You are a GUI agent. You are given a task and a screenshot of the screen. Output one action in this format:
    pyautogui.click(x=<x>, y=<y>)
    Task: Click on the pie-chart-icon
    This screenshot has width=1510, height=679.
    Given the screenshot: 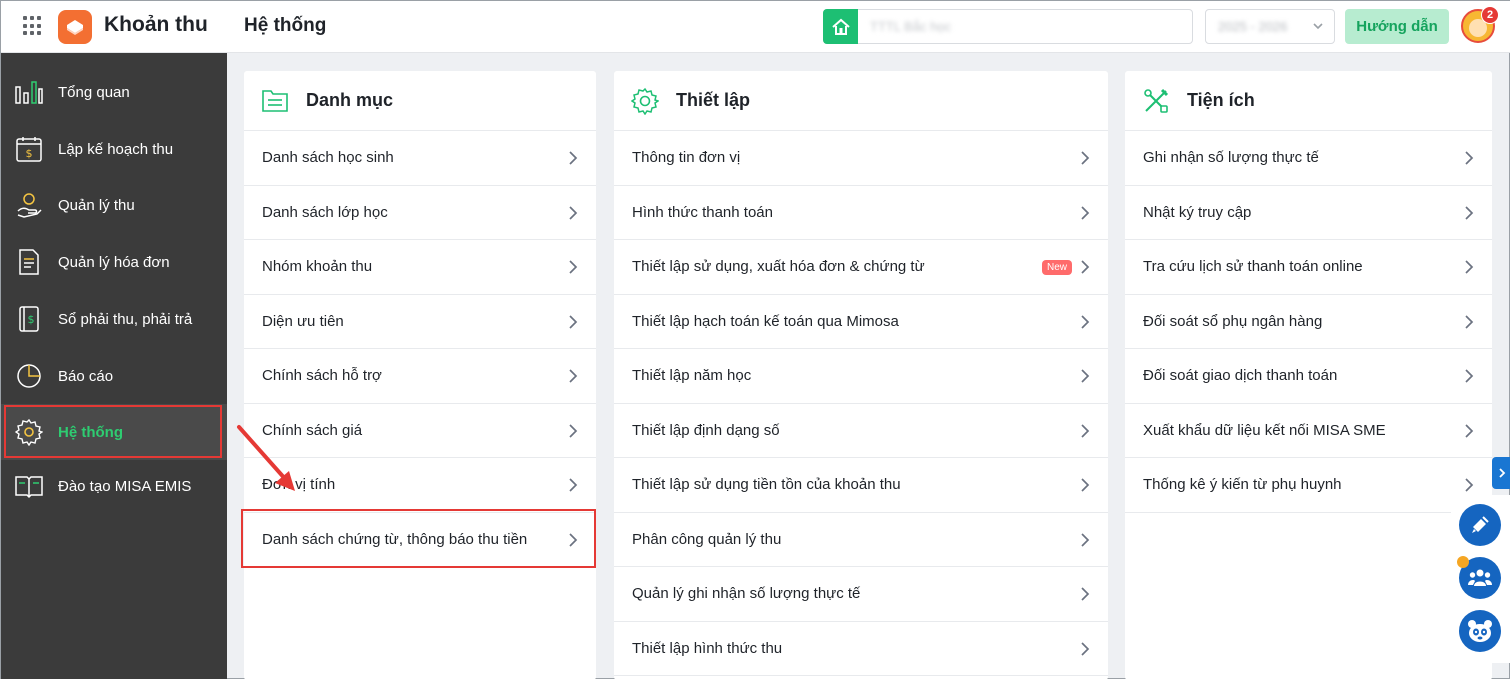 What is the action you would take?
    pyautogui.click(x=29, y=376)
    